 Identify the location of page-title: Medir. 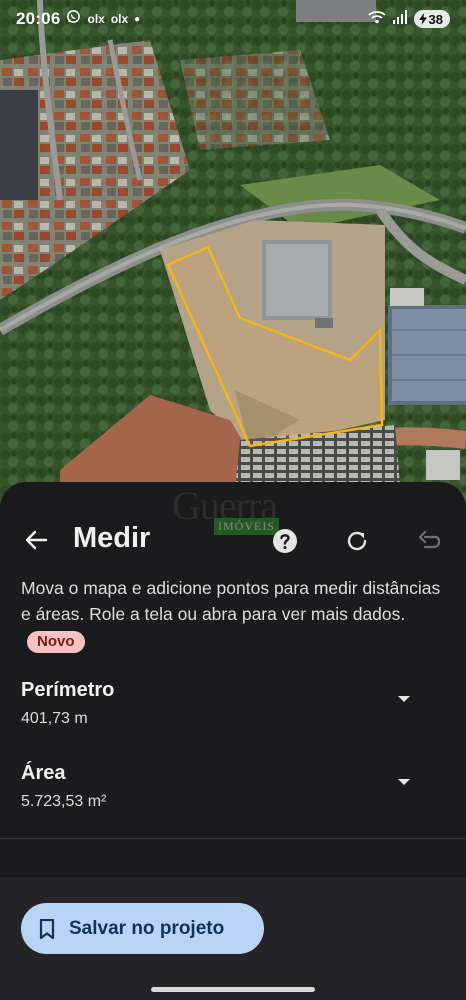
(112, 538).